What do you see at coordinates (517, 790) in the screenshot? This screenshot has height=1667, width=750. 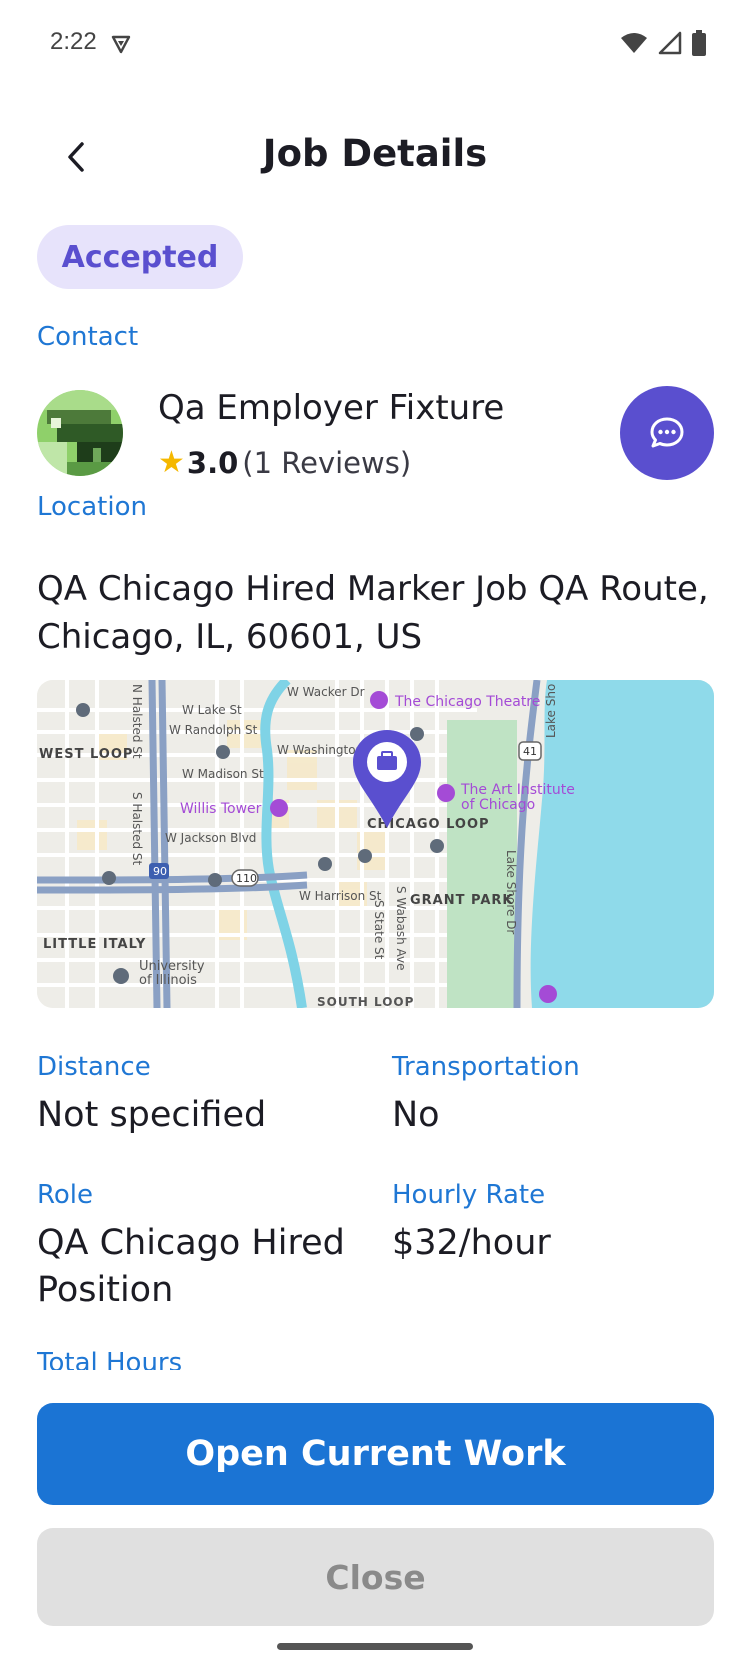 I see `map-label-art-1: The Art Institute` at bounding box center [517, 790].